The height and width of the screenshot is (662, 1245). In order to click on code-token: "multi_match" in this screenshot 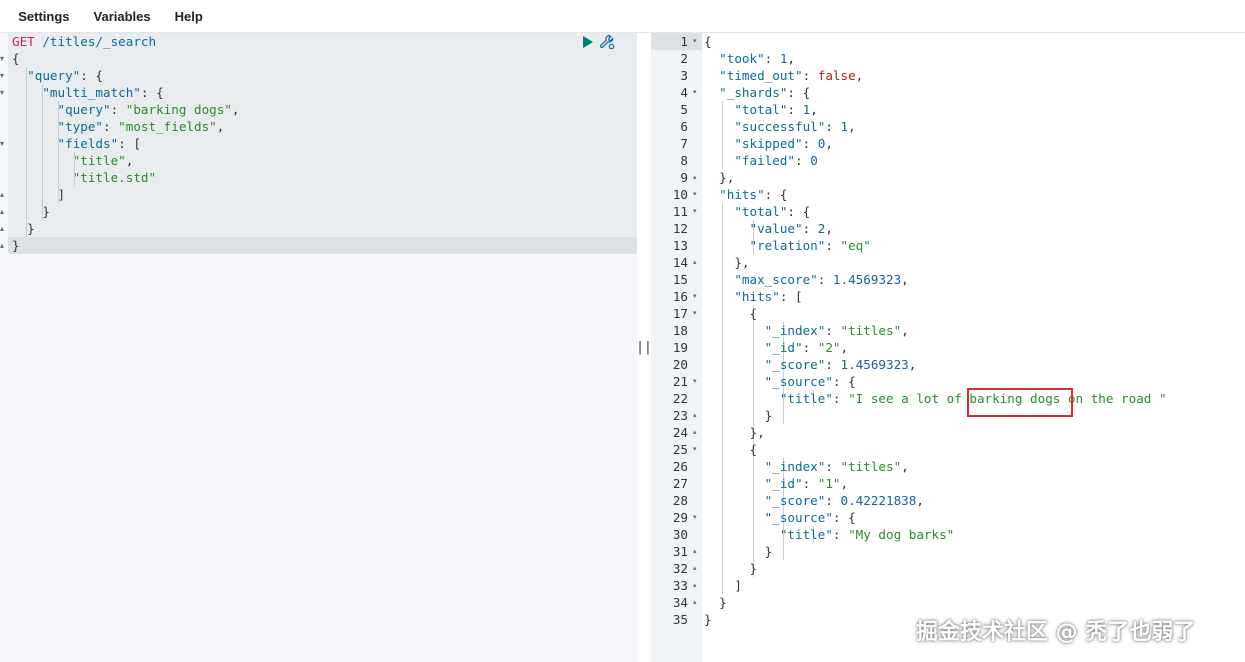, I will do `click(91, 92)`.